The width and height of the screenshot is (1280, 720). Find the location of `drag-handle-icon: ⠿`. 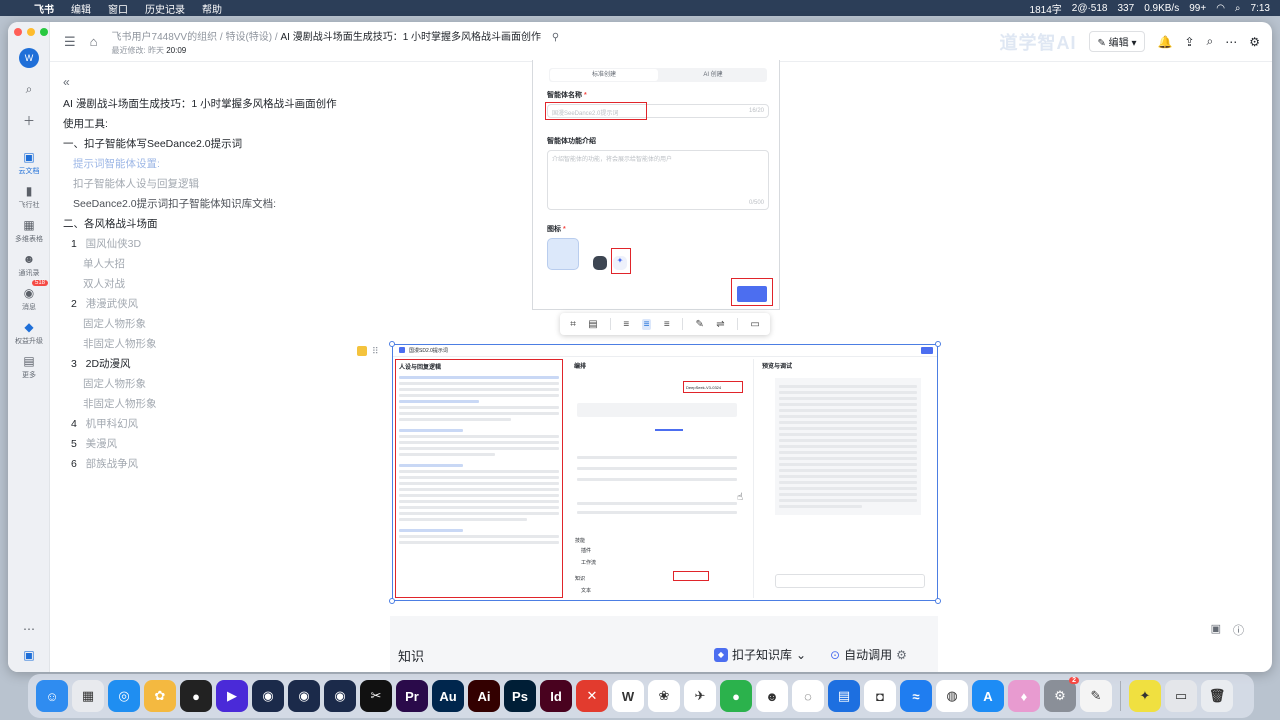

drag-handle-icon: ⠿ is located at coordinates (375, 351).